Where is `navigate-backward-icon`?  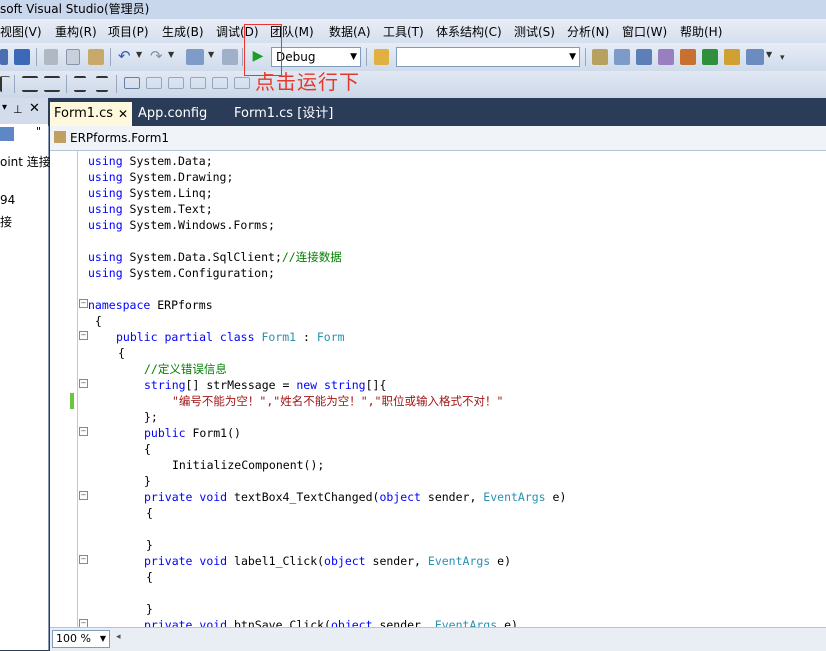 navigate-backward-icon is located at coordinates (195, 57).